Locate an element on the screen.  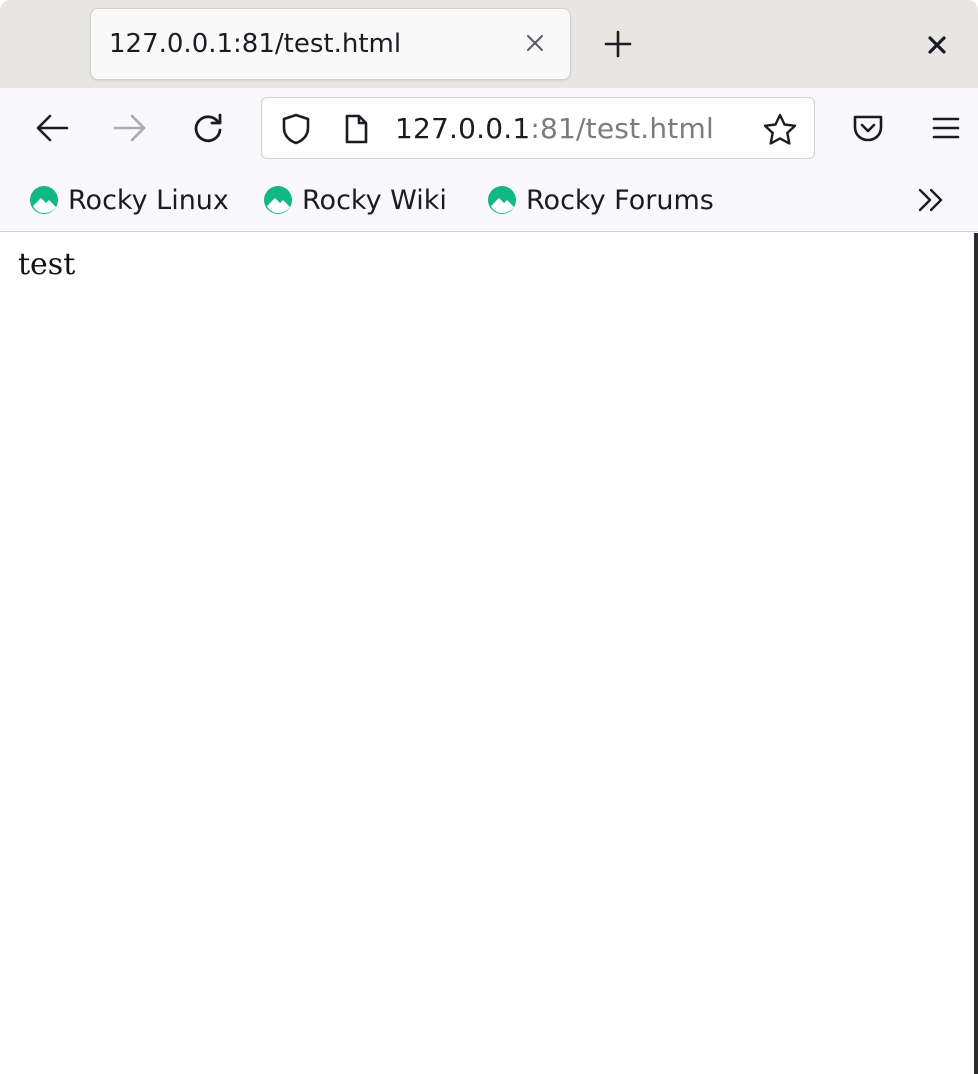
url-bar: 127.0.0.1:81/test.html is located at coordinates (538, 128).